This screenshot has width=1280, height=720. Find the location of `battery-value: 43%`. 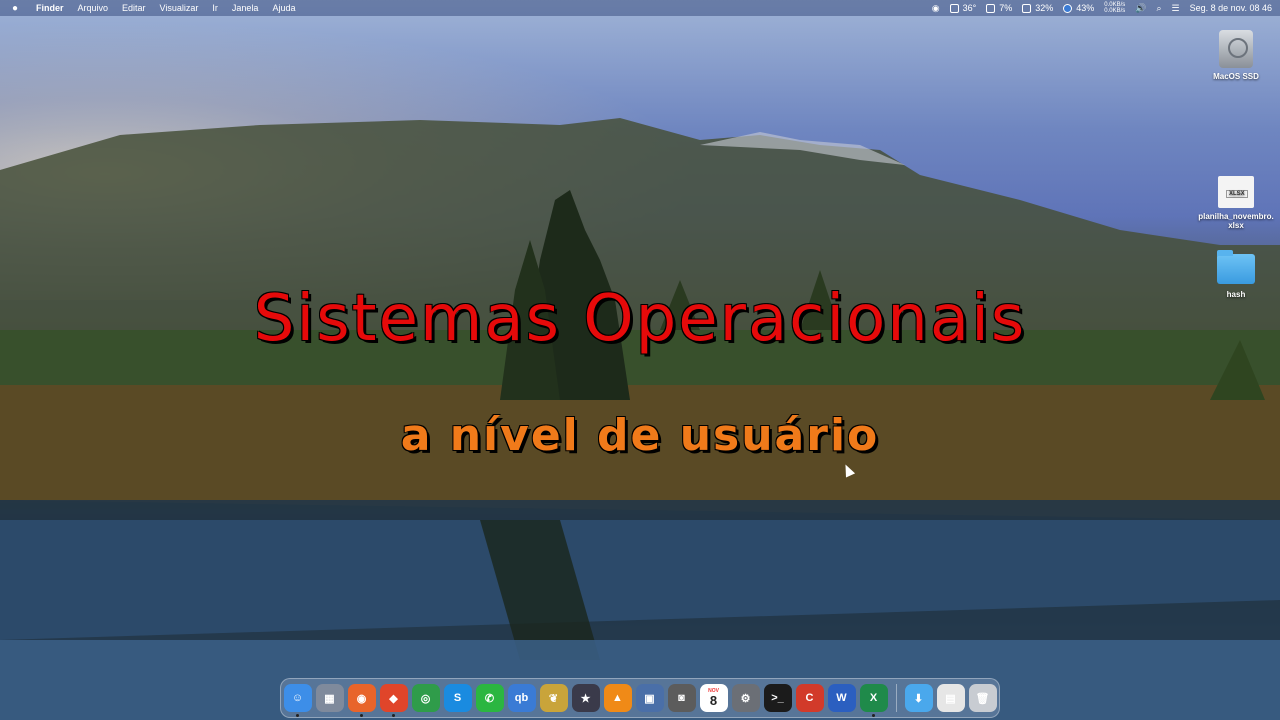

battery-value: 43% is located at coordinates (1085, 8).